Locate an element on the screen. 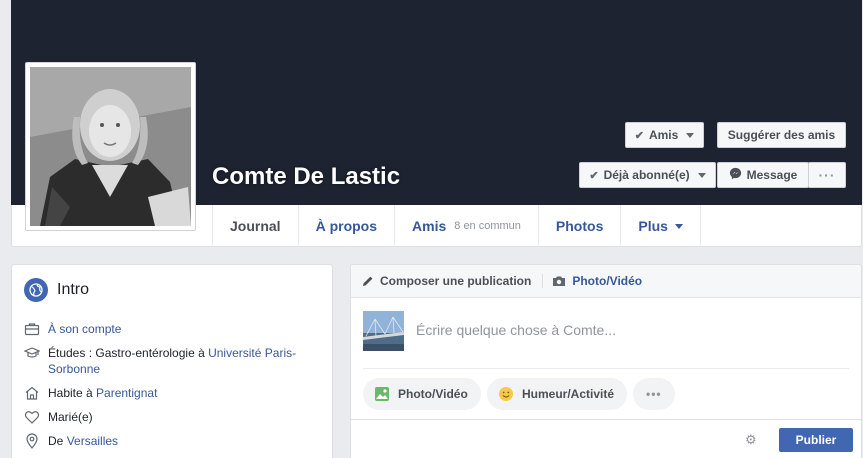 The height and width of the screenshot is (458, 863). photo-video-tab: Photo/Vidéo is located at coordinates (597, 281).